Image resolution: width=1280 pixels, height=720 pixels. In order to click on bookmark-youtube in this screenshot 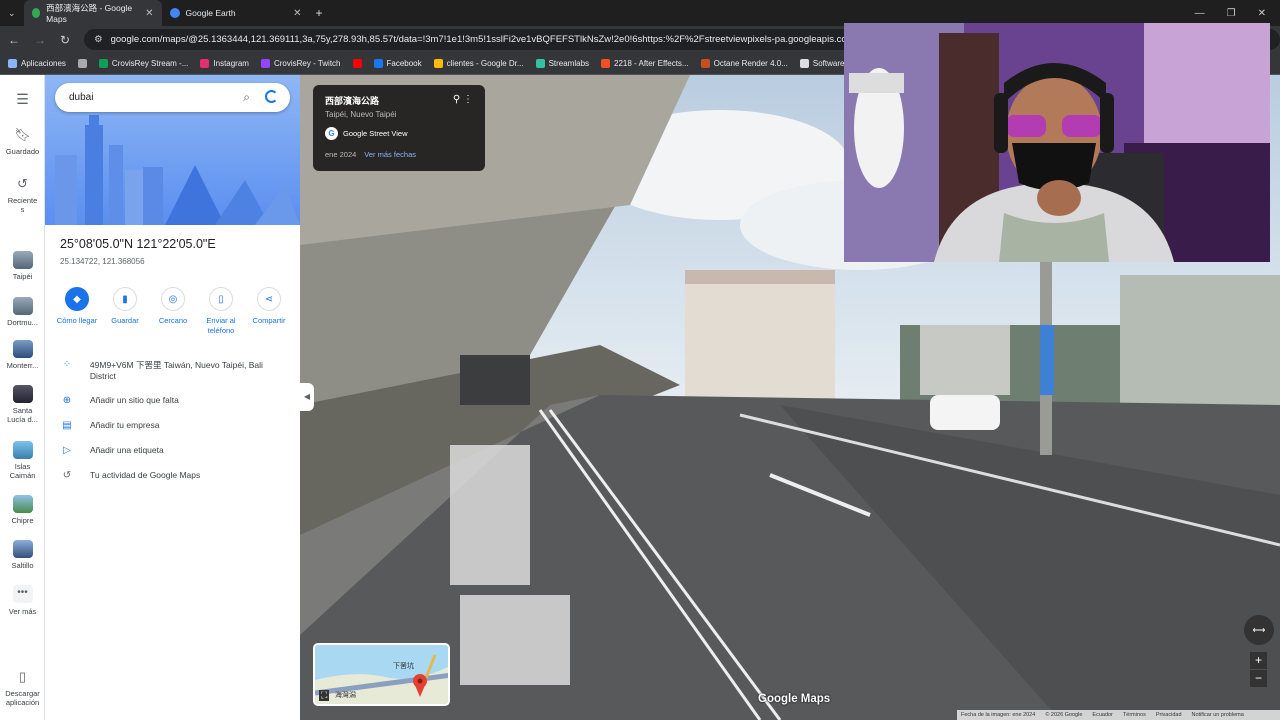, I will do `click(357, 63)`.